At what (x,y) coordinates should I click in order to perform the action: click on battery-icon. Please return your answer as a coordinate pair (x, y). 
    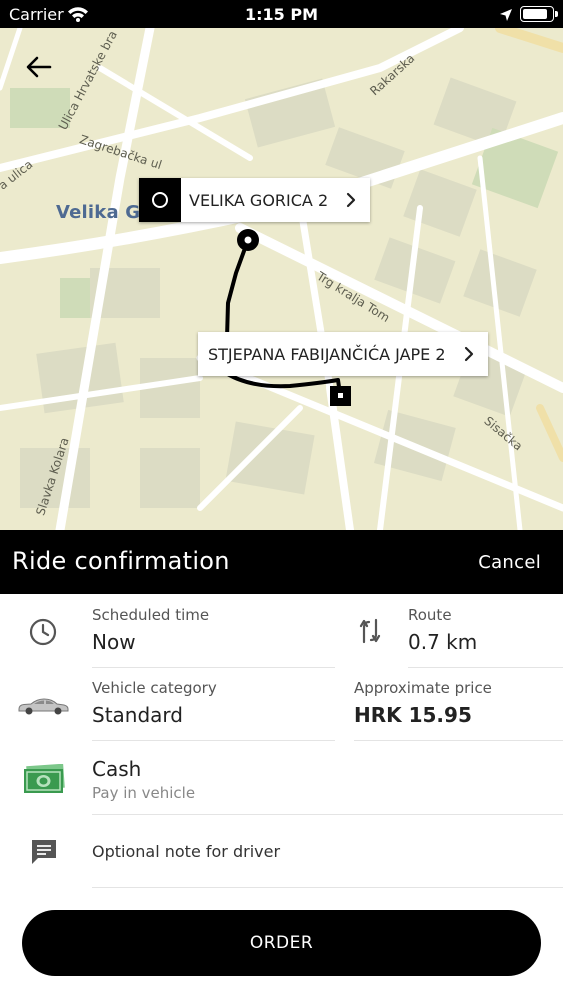
    Looking at the image, I should click on (539, 14).